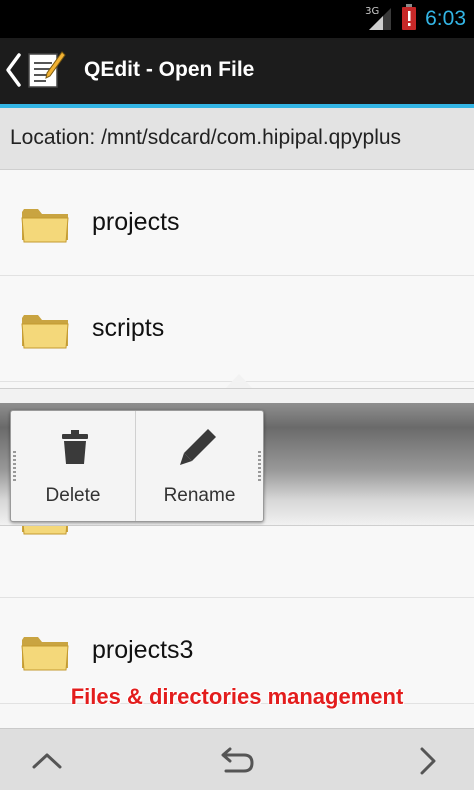 The height and width of the screenshot is (790, 474). Describe the element at coordinates (237, 696) in the screenshot. I see `feature-caption: Files & directories management` at that location.